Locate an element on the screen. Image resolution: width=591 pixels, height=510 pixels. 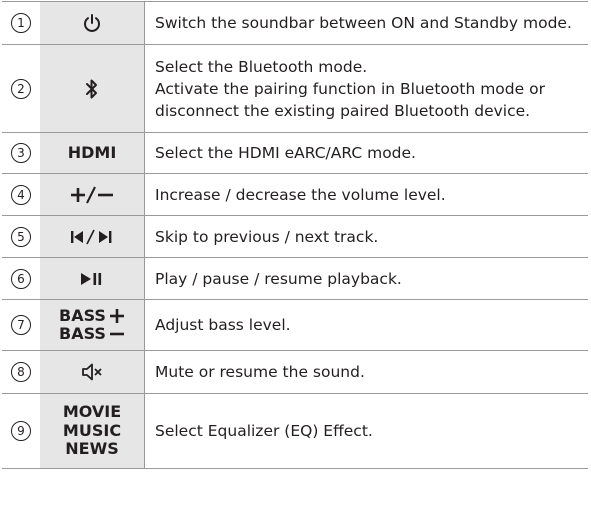
number-circle: 4 is located at coordinates (21, 194).